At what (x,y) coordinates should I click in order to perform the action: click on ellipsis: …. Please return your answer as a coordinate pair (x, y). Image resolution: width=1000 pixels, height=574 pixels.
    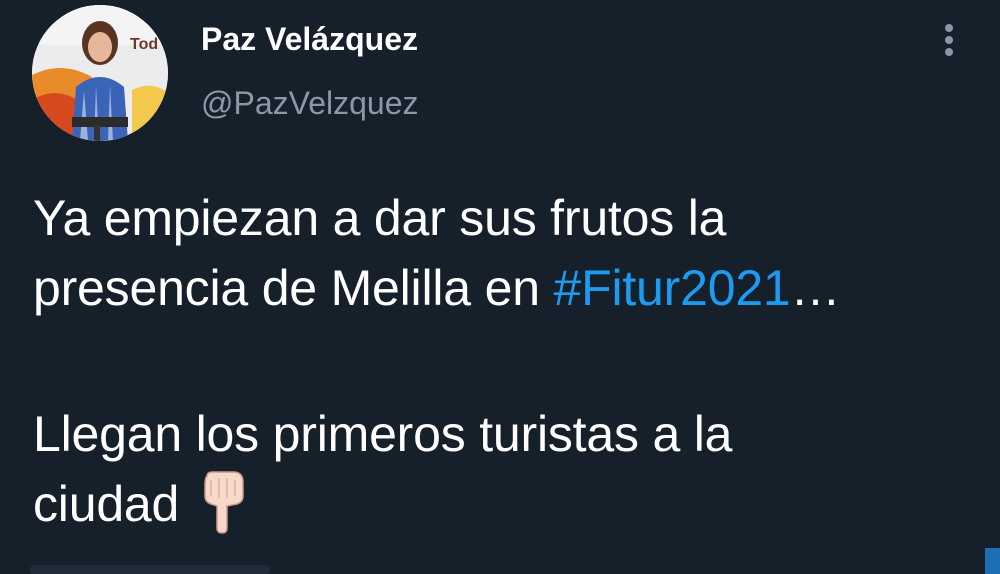
    Looking at the image, I should click on (815, 288).